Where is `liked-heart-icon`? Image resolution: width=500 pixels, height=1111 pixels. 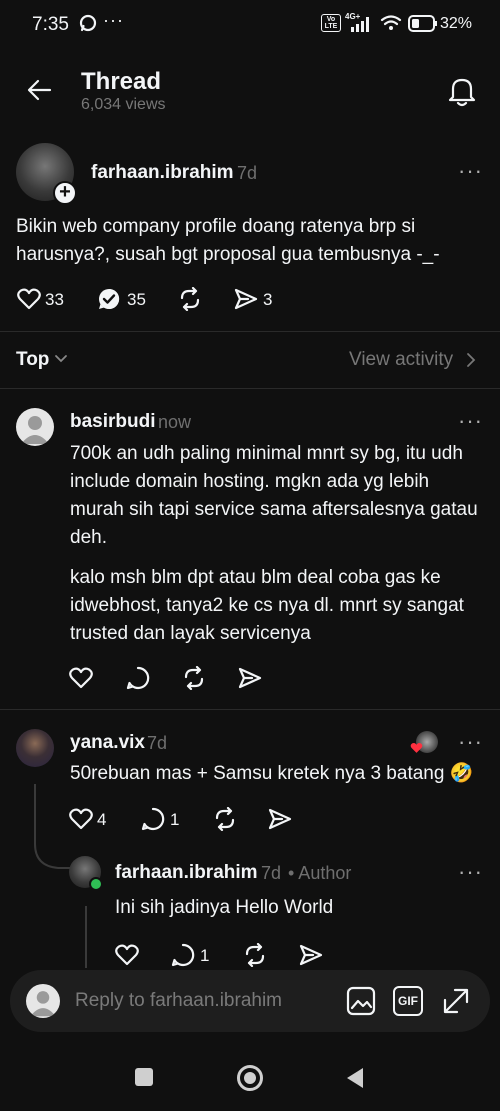 liked-heart-icon is located at coordinates (416, 748).